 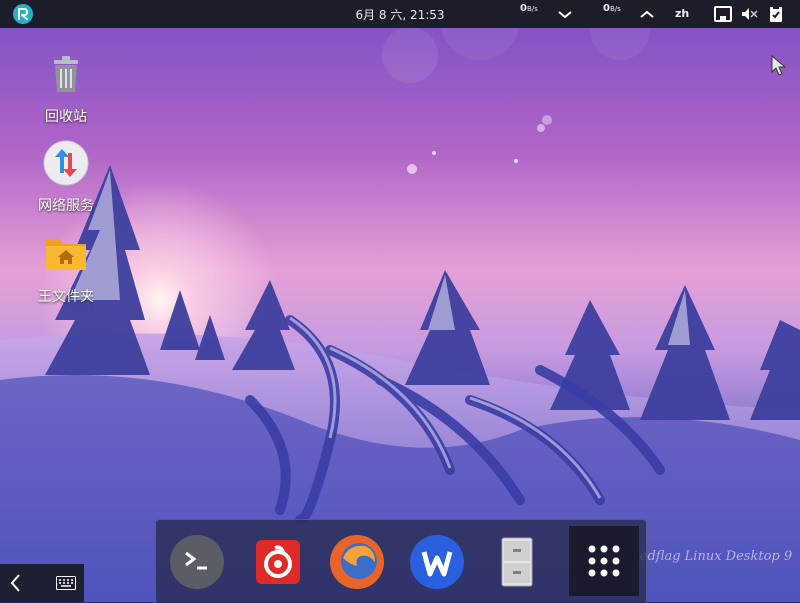 What do you see at coordinates (66, 74) in the screenshot?
I see `trash-icon` at bounding box center [66, 74].